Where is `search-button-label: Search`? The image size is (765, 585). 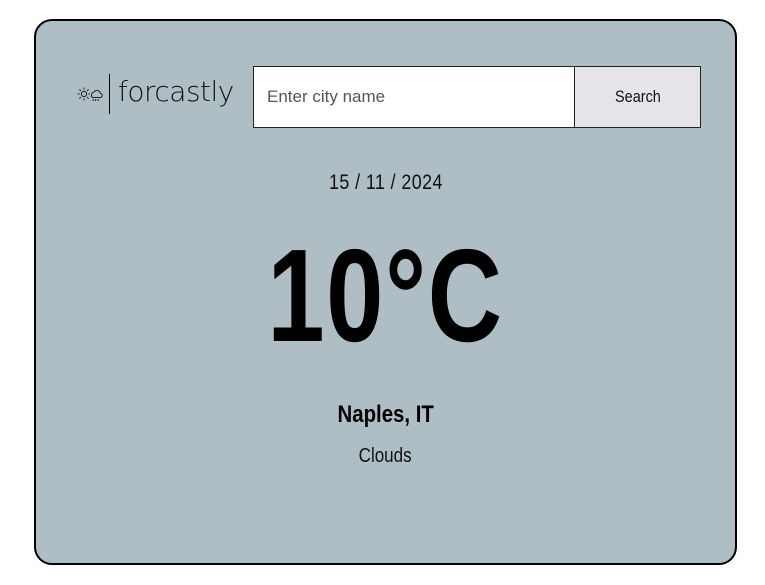 search-button-label: Search is located at coordinates (637, 96).